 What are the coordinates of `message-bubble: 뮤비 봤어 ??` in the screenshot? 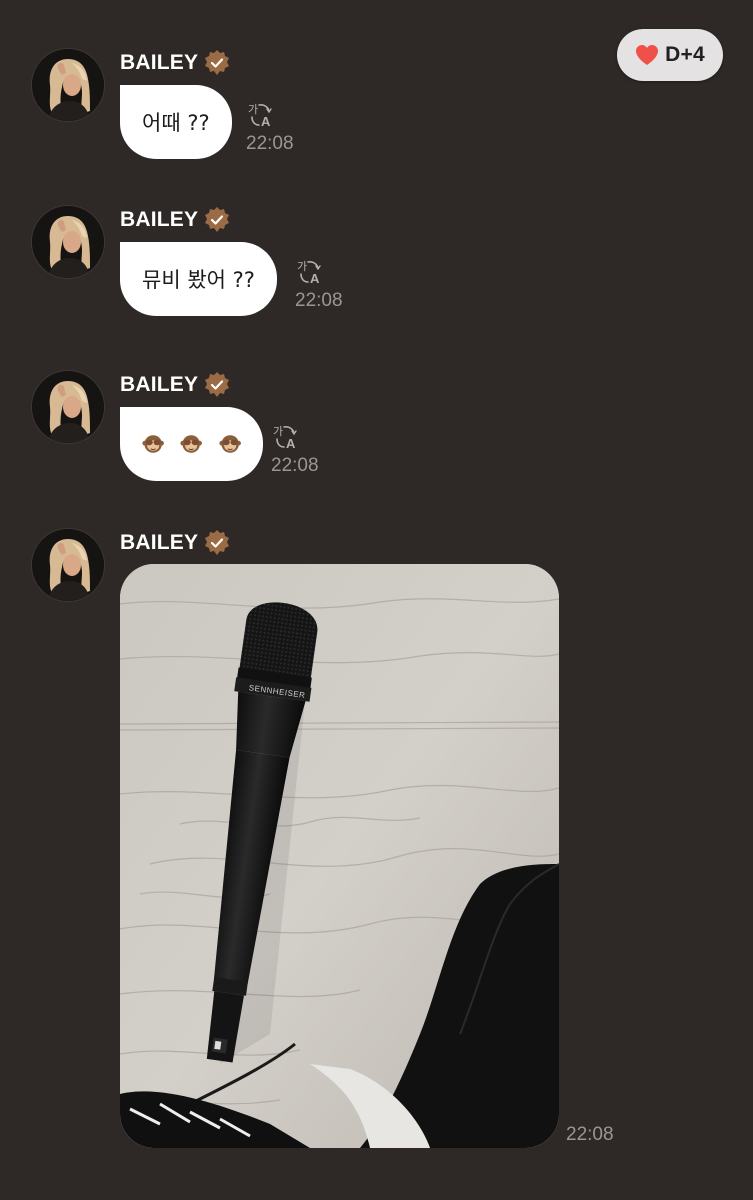 It's located at (198, 279).